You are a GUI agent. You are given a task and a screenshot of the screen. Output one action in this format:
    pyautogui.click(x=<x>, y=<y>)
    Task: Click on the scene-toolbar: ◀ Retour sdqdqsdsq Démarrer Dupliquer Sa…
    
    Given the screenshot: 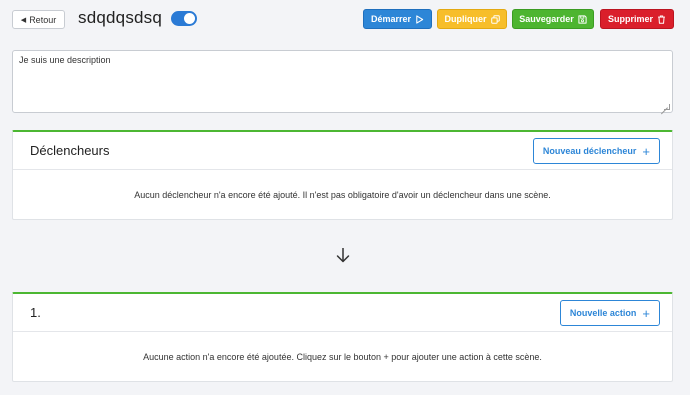 What is the action you would take?
    pyautogui.click(x=343, y=18)
    